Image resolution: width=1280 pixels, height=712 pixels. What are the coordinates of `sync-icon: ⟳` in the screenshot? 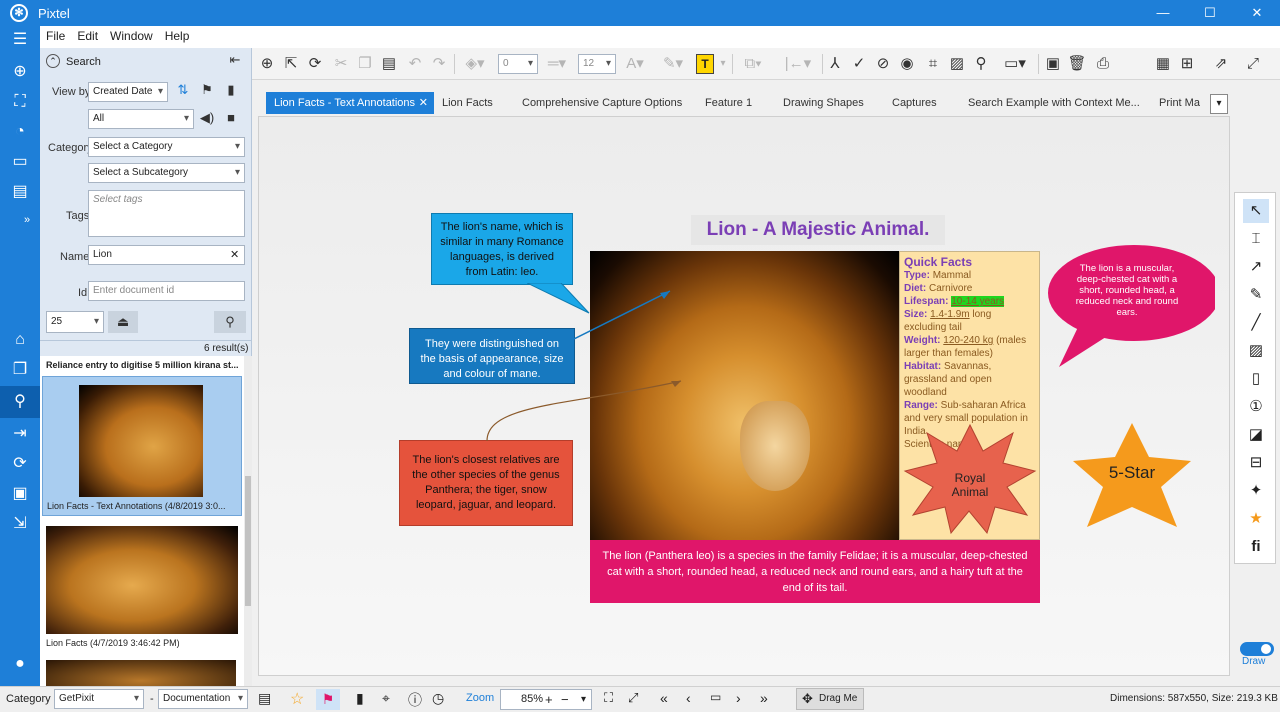 It's located at (20, 464).